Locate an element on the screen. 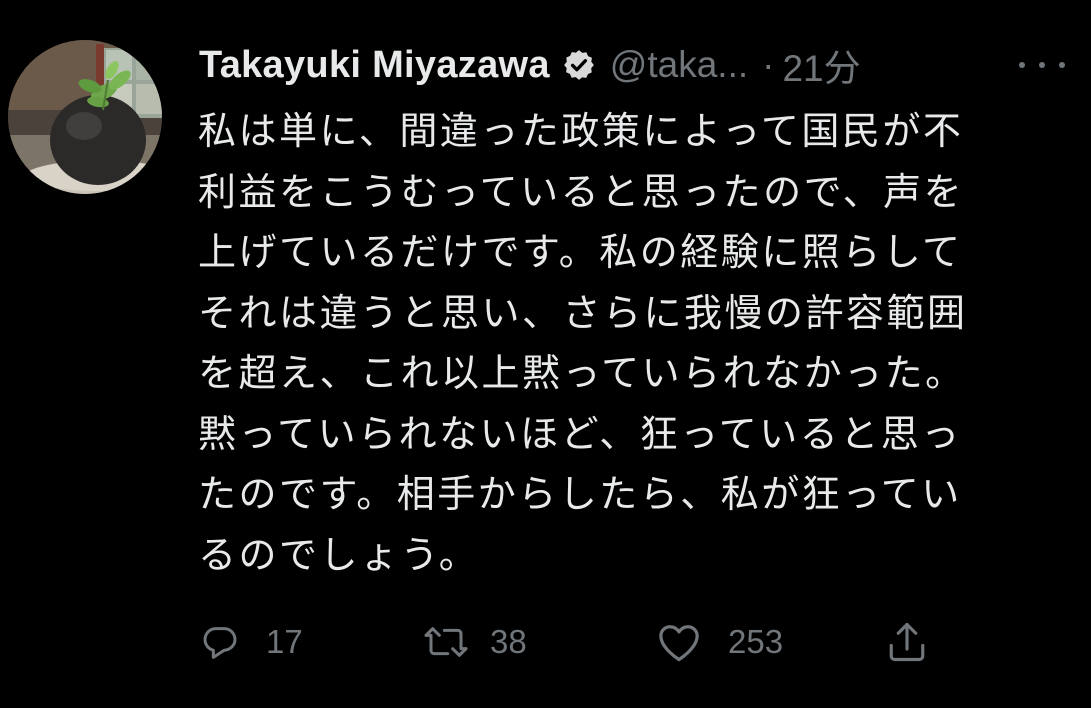  more-options-icon is located at coordinates (1042, 65).